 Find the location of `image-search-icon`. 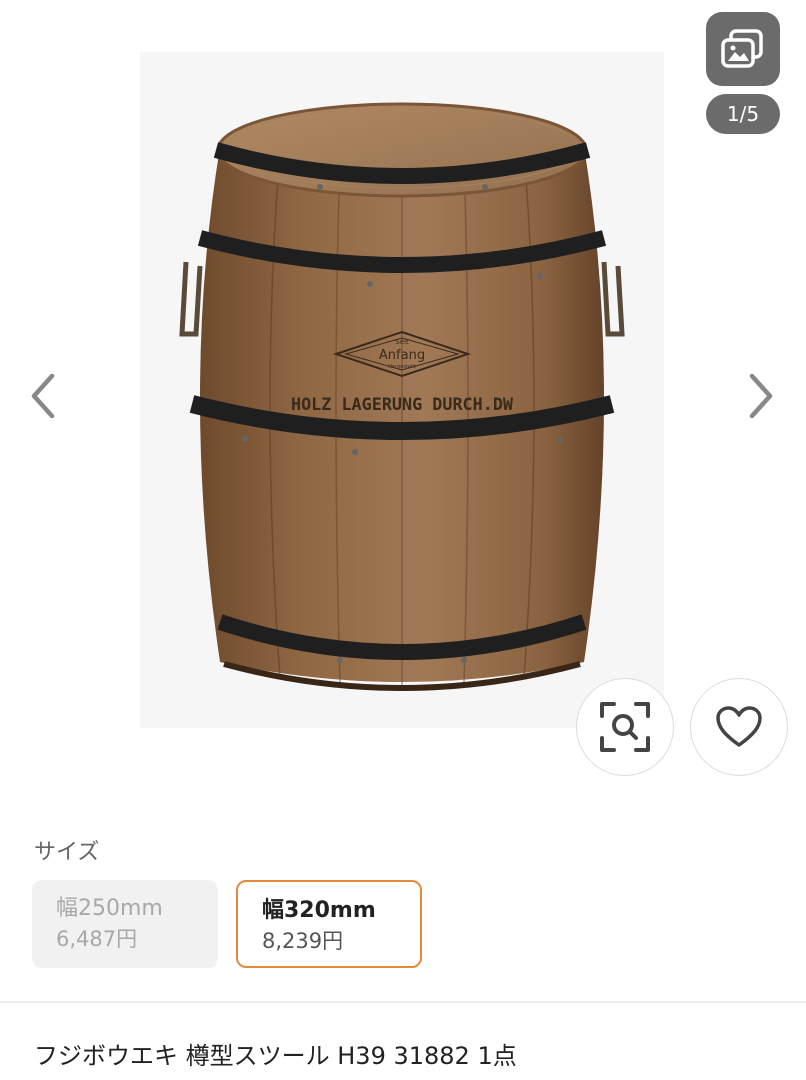

image-search-icon is located at coordinates (625, 727).